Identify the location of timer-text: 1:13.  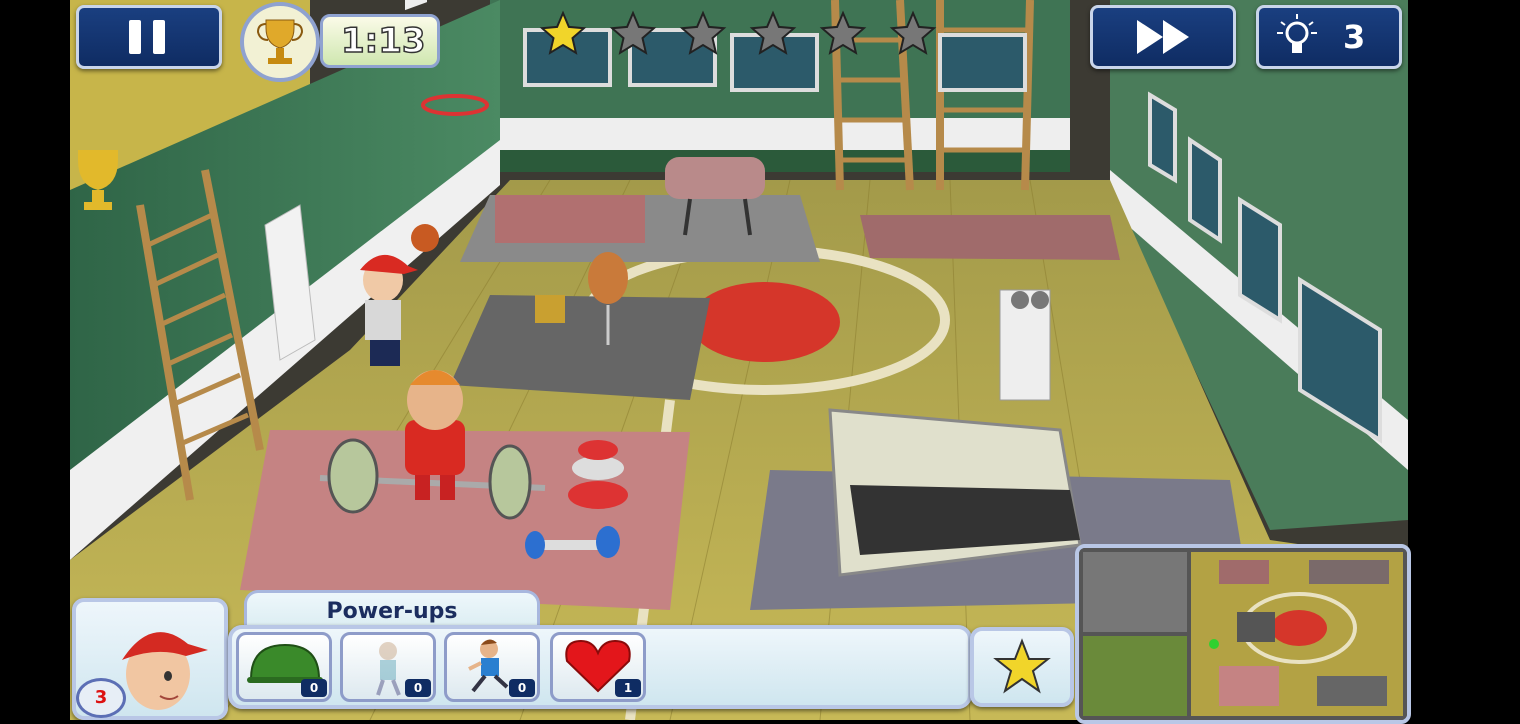
(383, 41).